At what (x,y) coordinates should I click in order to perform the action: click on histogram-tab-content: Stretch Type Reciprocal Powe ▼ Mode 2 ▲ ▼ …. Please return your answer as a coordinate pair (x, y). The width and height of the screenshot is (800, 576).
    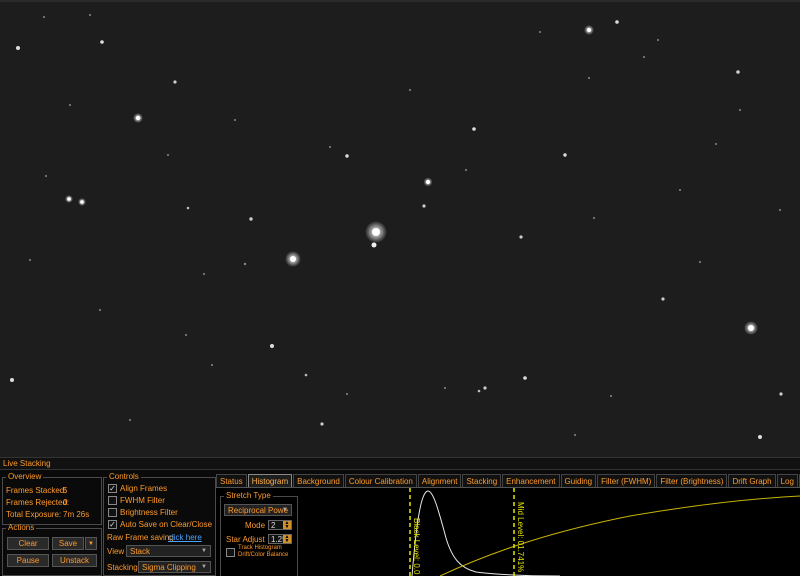
    Looking at the image, I should click on (508, 531).